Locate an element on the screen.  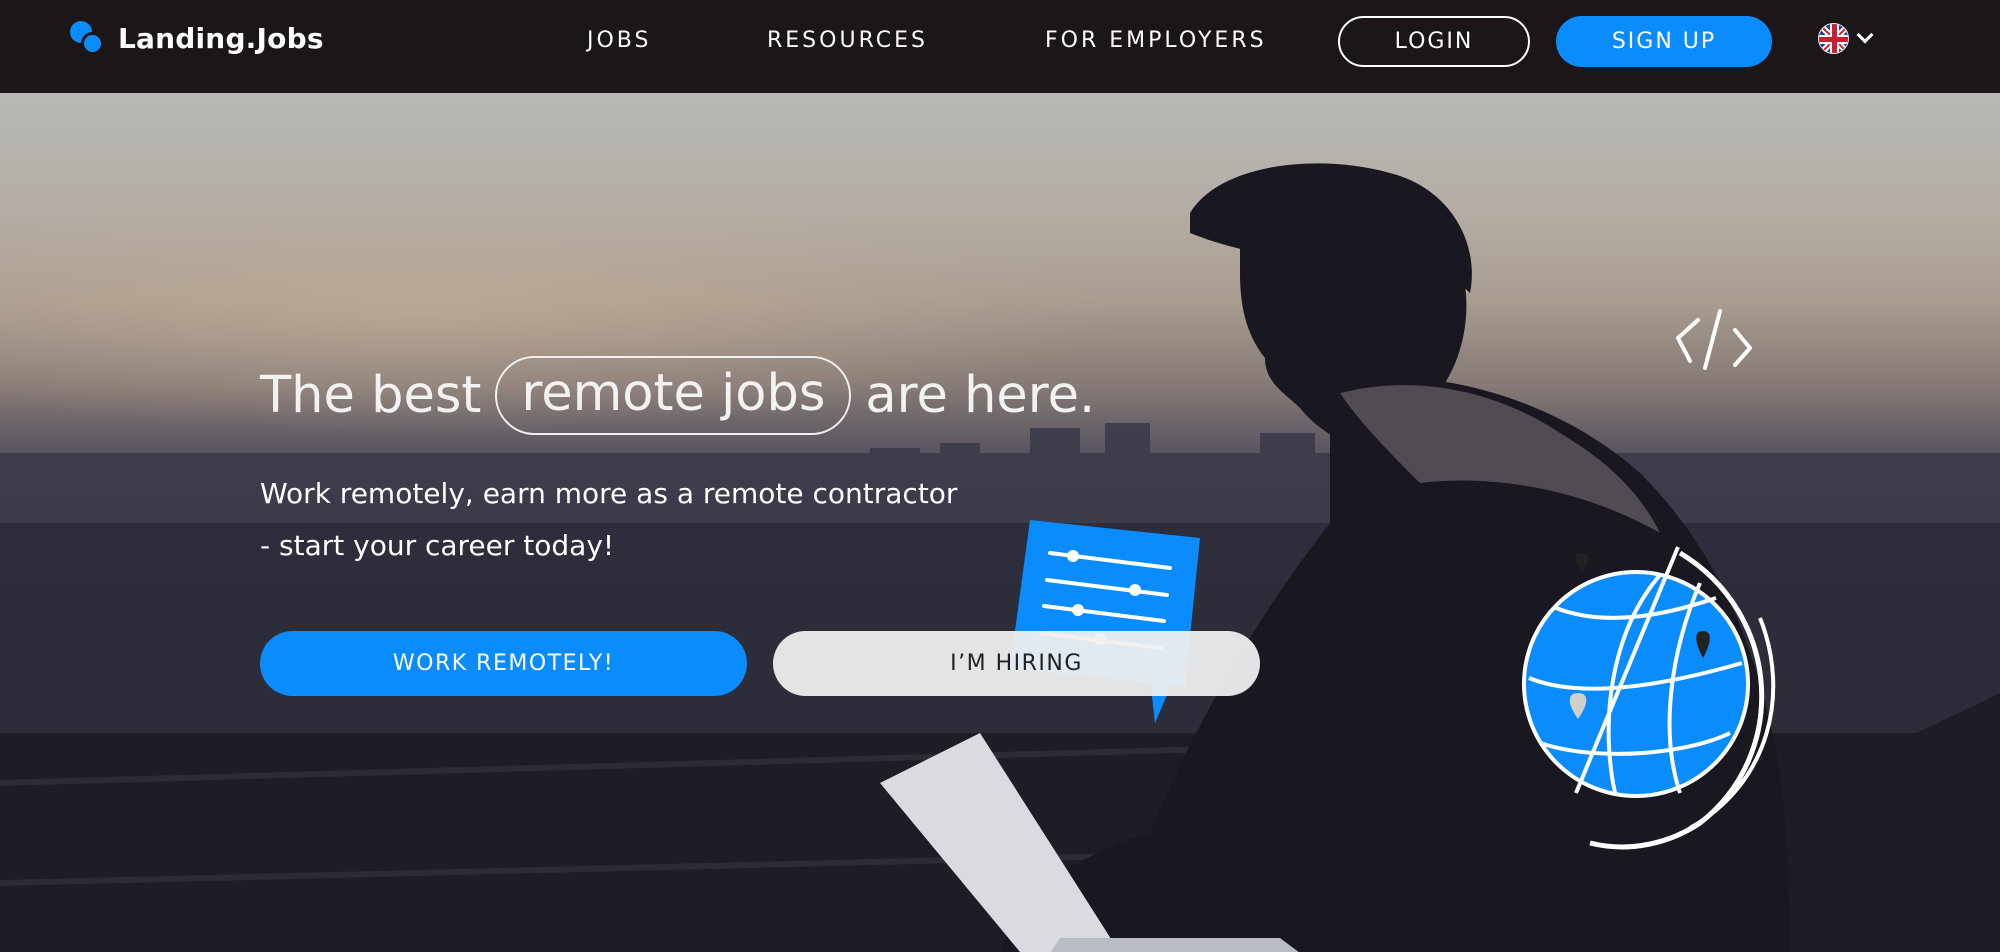
nav-jobs-link: JOBS is located at coordinates (619, 40).